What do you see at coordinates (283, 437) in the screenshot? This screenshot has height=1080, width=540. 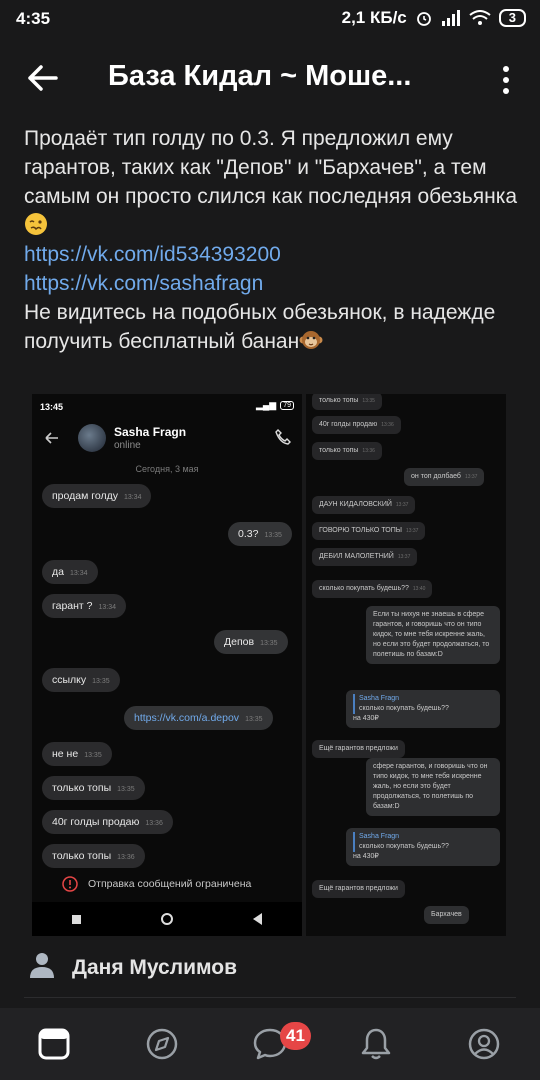 I see `phone-icon` at bounding box center [283, 437].